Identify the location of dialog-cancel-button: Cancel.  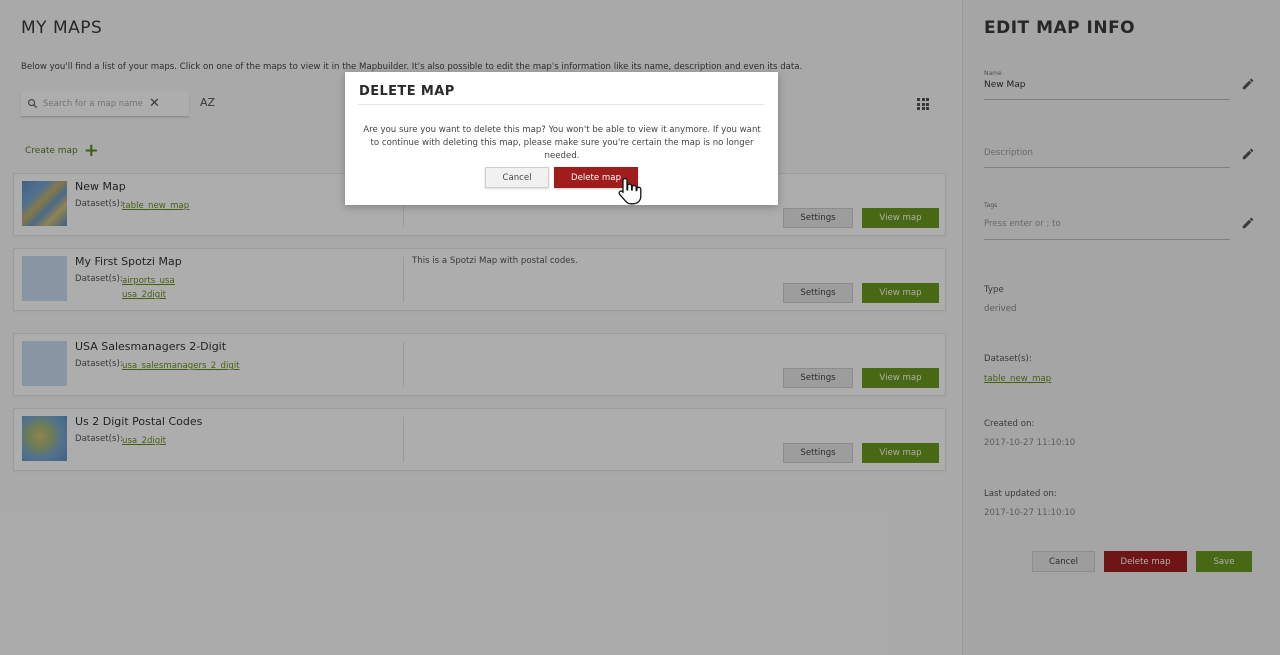
(517, 177).